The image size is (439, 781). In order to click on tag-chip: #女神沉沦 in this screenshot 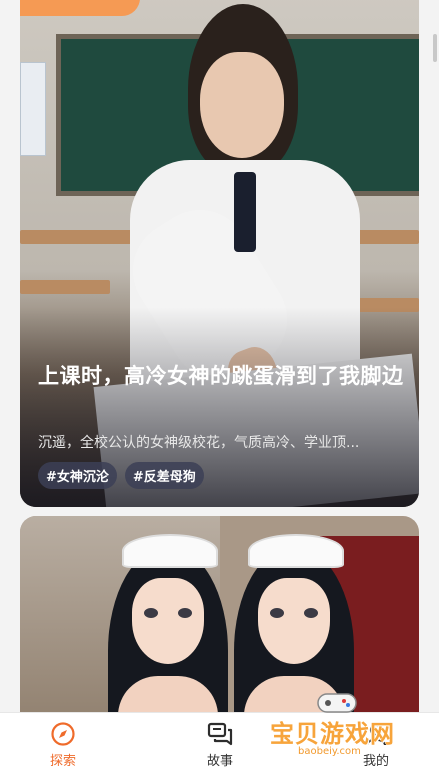, I will do `click(77, 475)`.